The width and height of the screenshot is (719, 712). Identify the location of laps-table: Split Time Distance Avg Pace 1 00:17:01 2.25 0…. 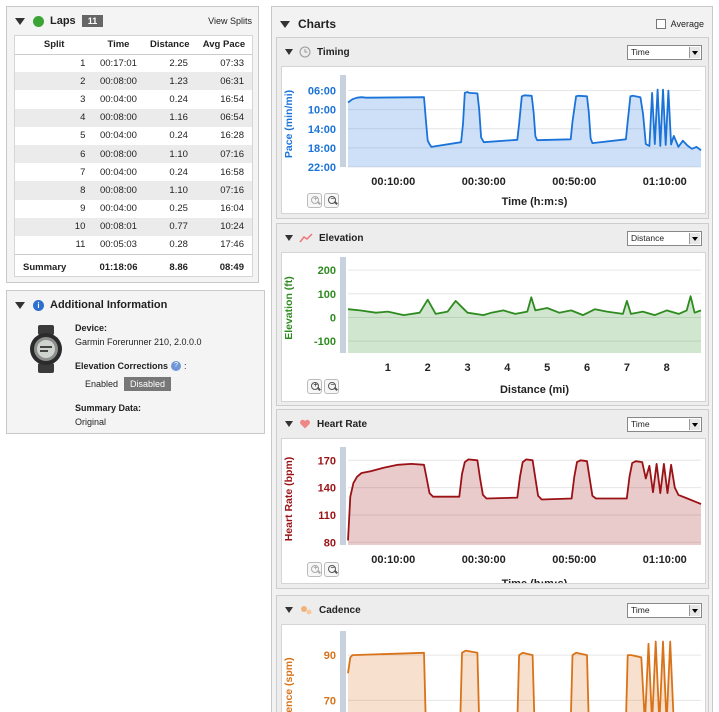
(133, 158).